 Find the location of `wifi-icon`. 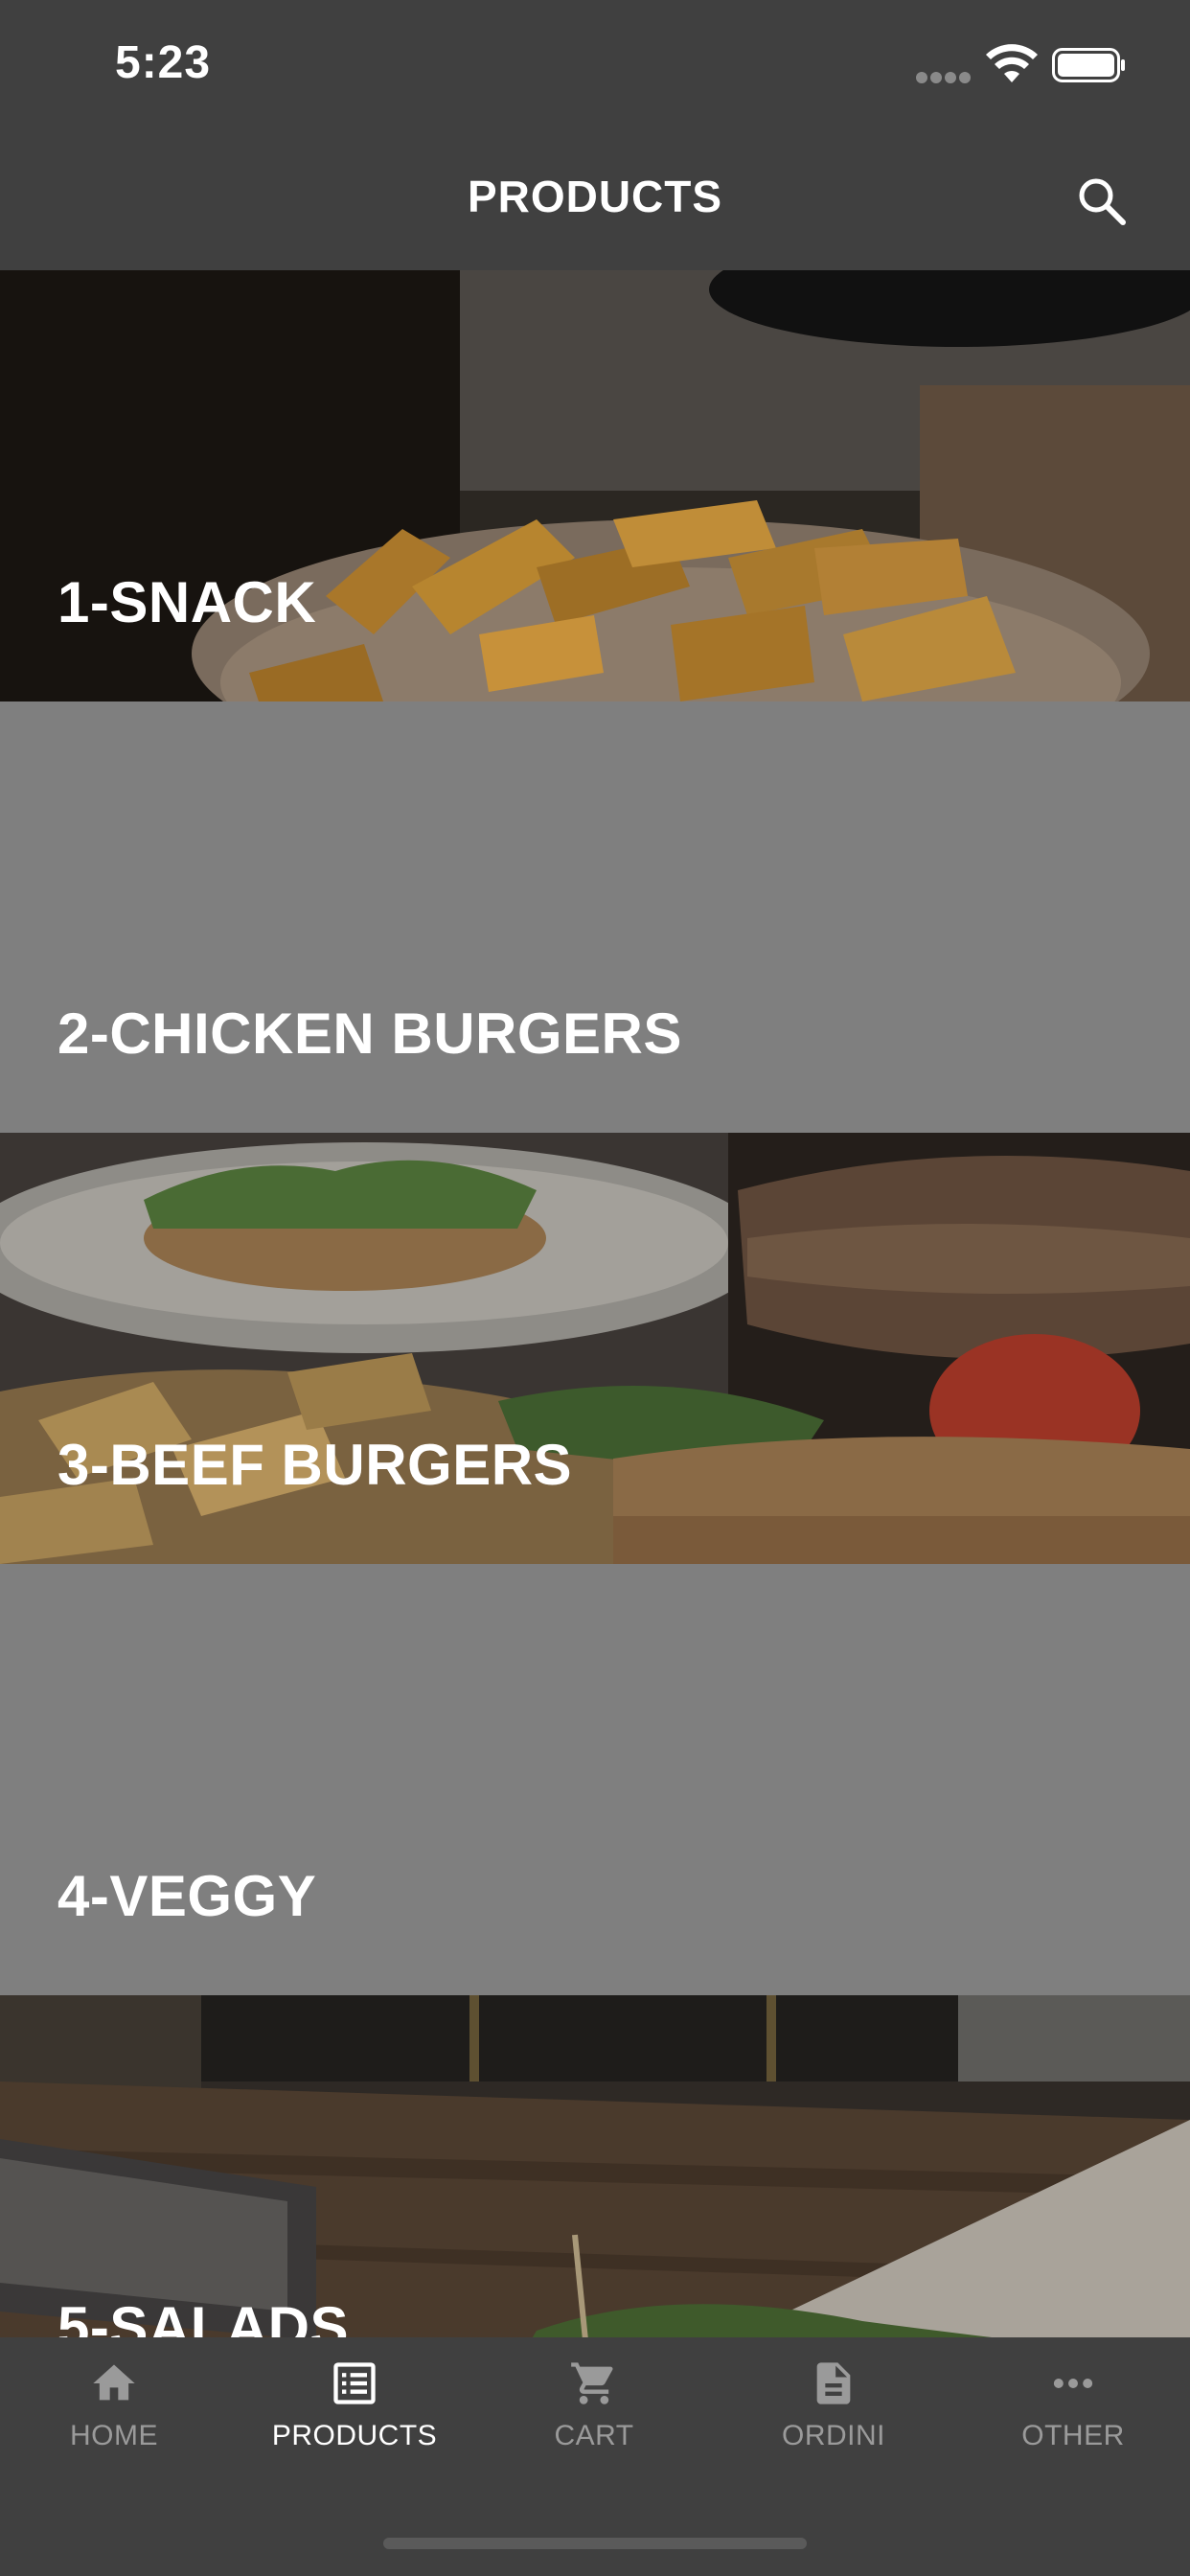

wifi-icon is located at coordinates (1012, 63).